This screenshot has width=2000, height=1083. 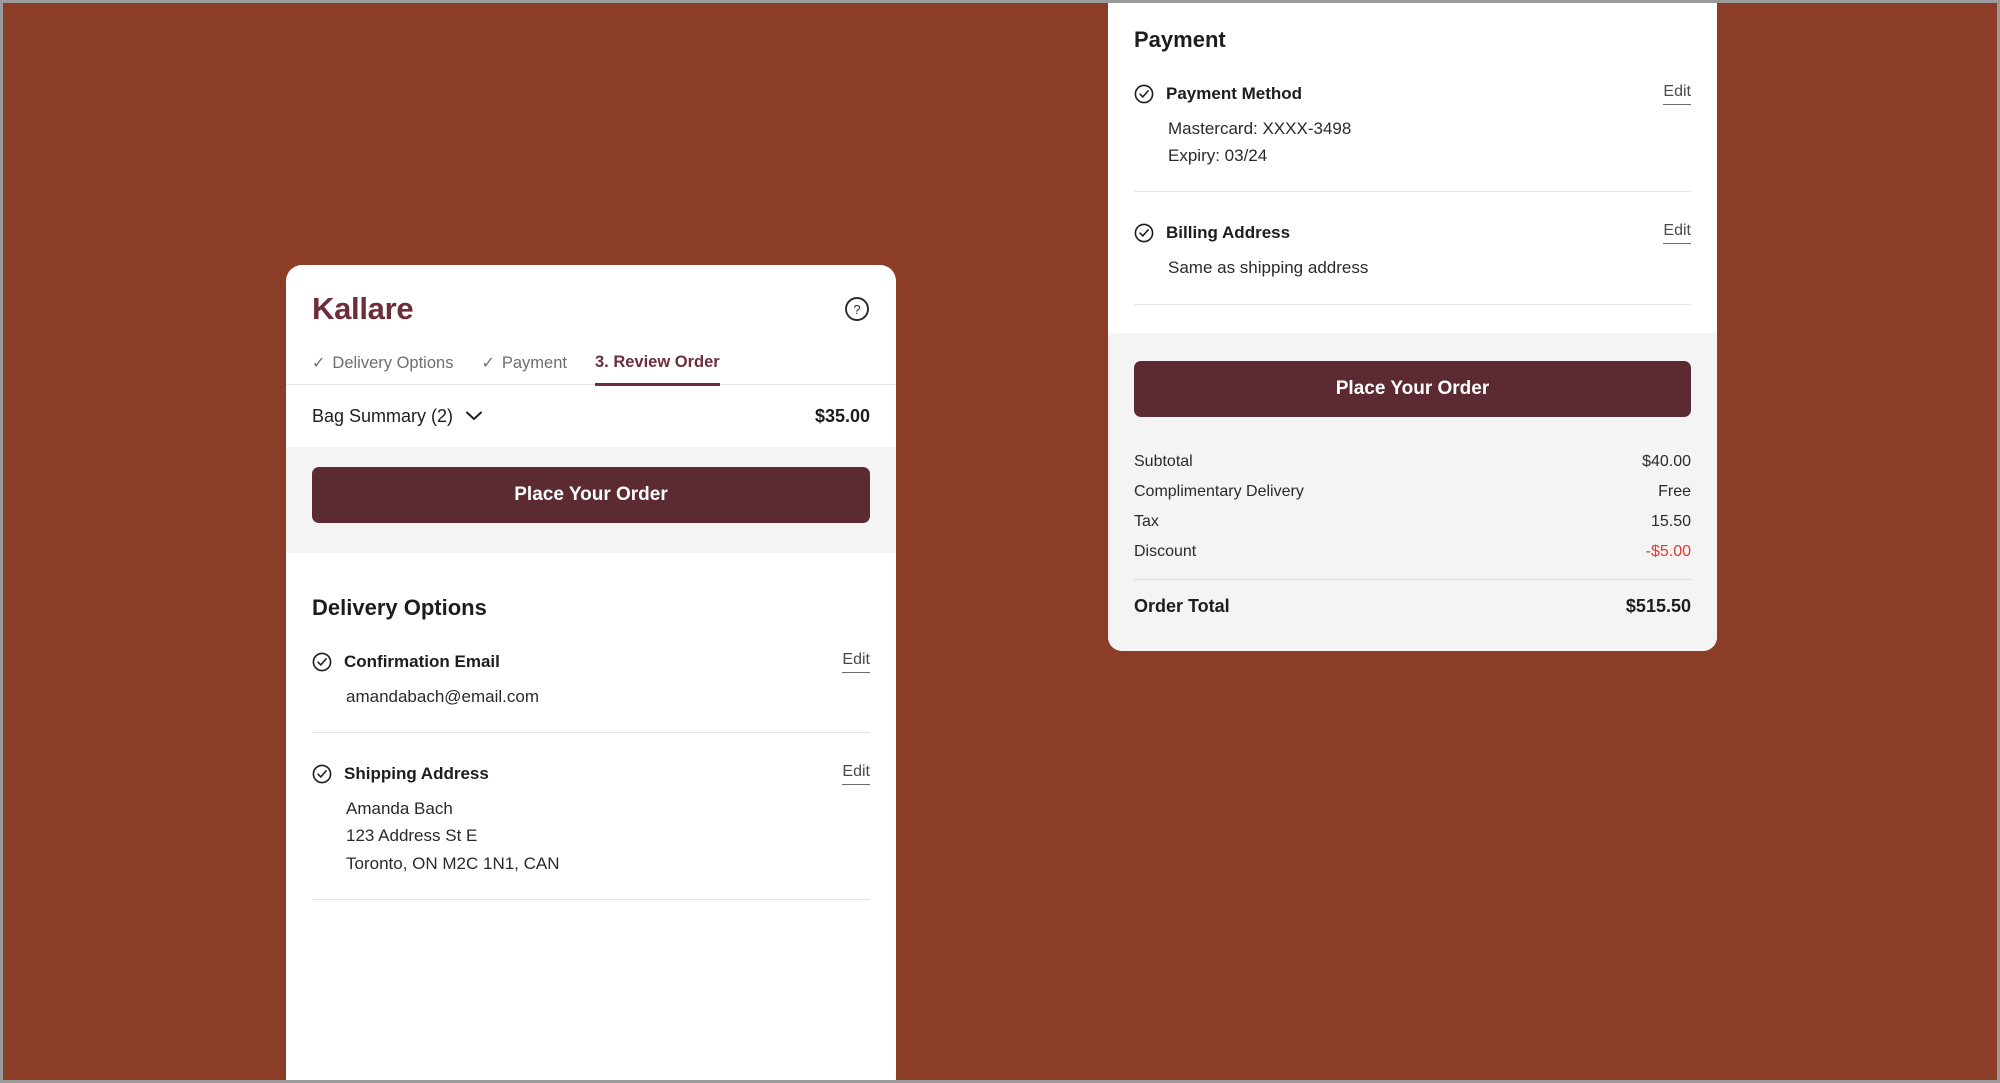 I want to click on totals-divider, so click(x=1412, y=579).